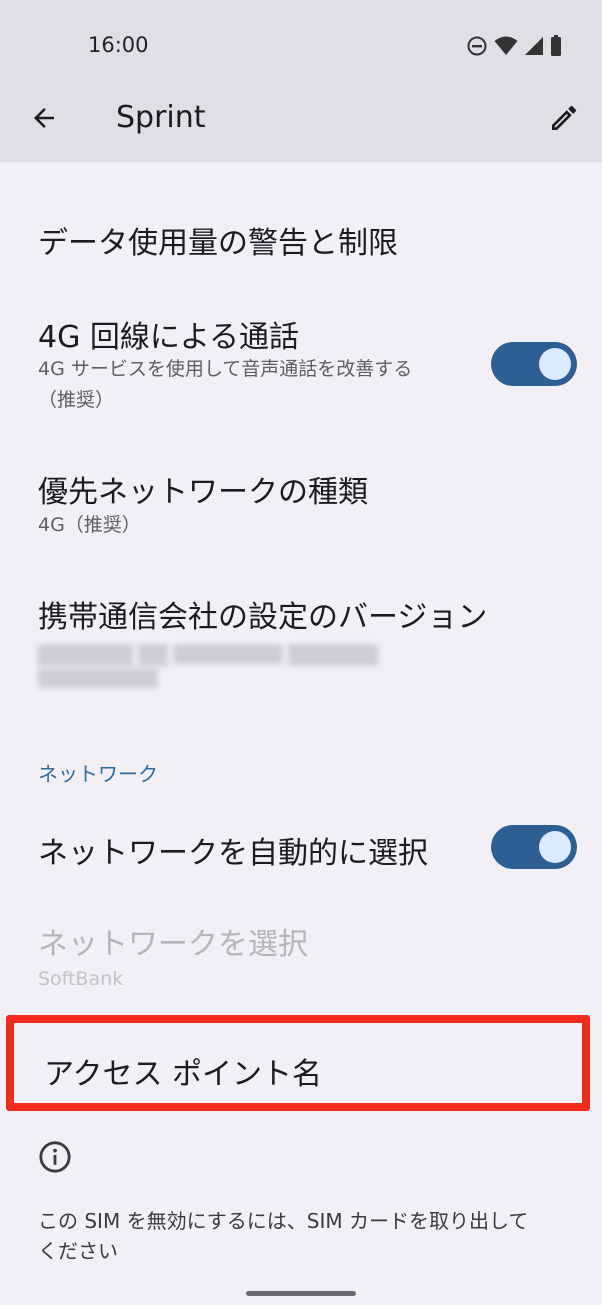 The height and width of the screenshot is (1305, 602). What do you see at coordinates (203, 492) in the screenshot?
I see `preferred-network-title: 優先ネットワークの種類` at bounding box center [203, 492].